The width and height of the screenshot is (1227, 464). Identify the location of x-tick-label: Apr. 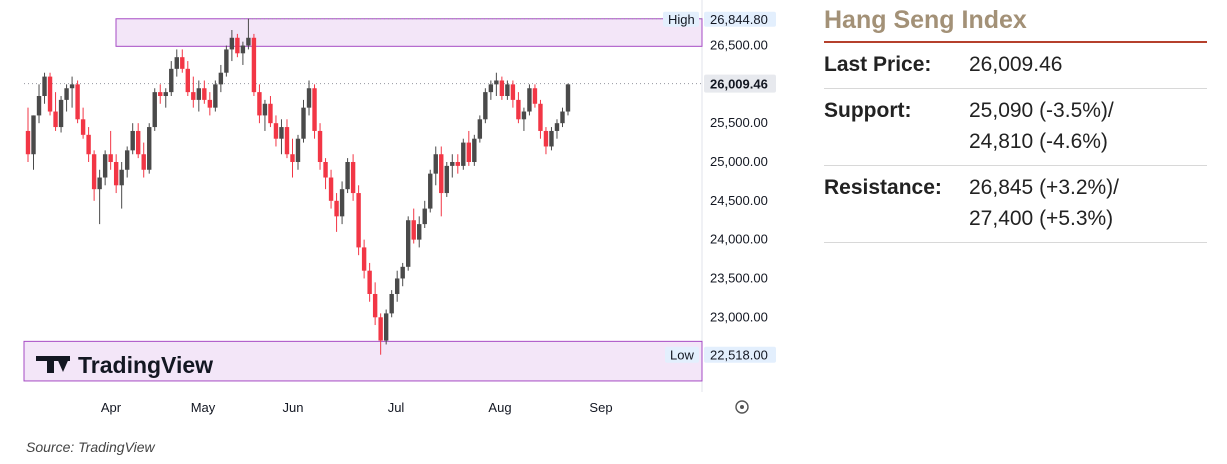
(111, 407).